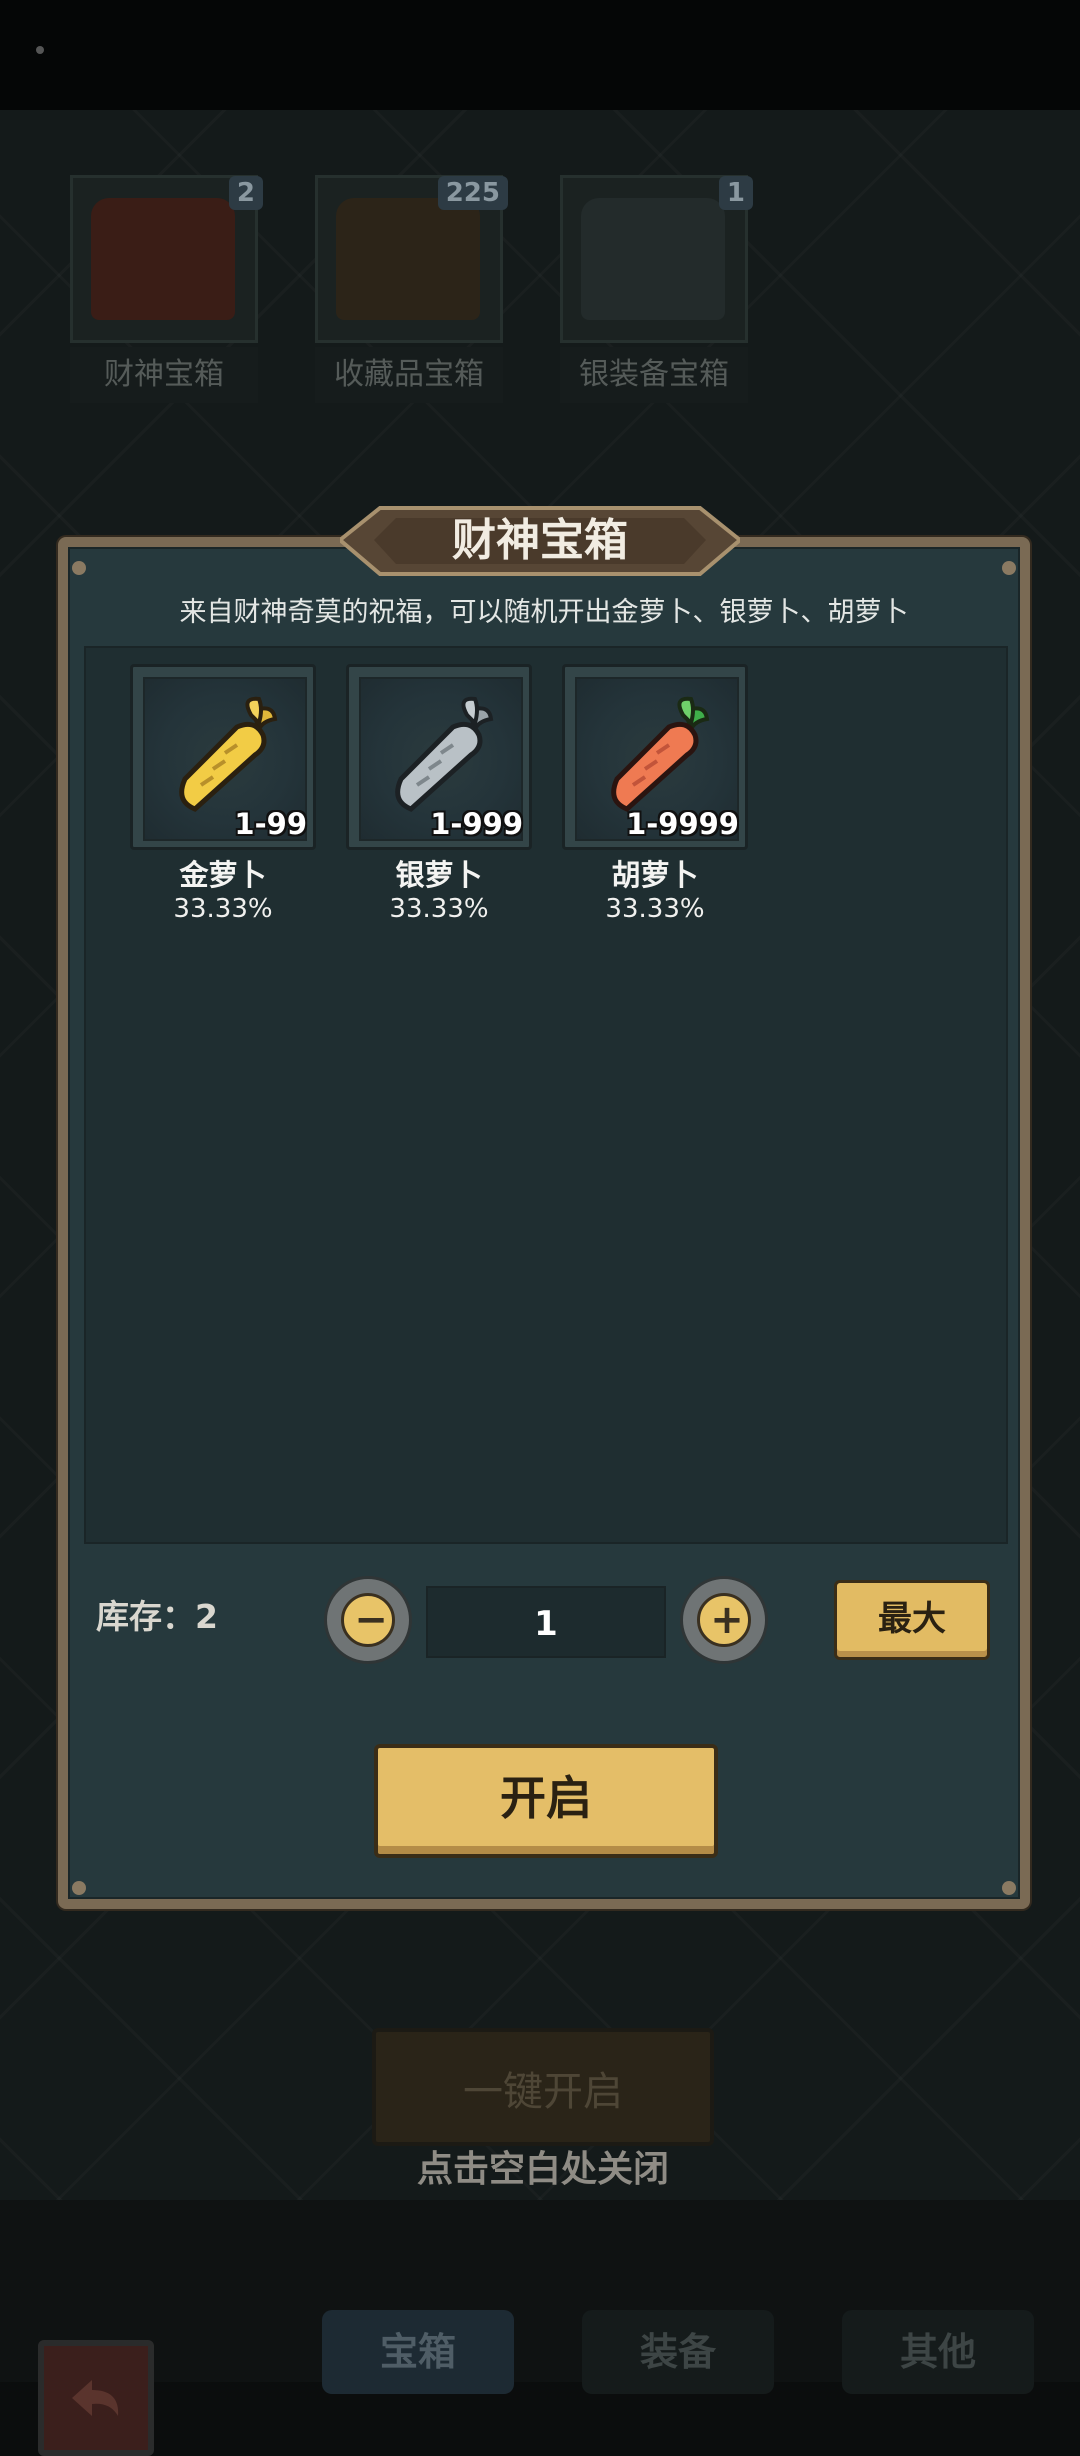  I want to click on chest-count-badge: 225, so click(472, 193).